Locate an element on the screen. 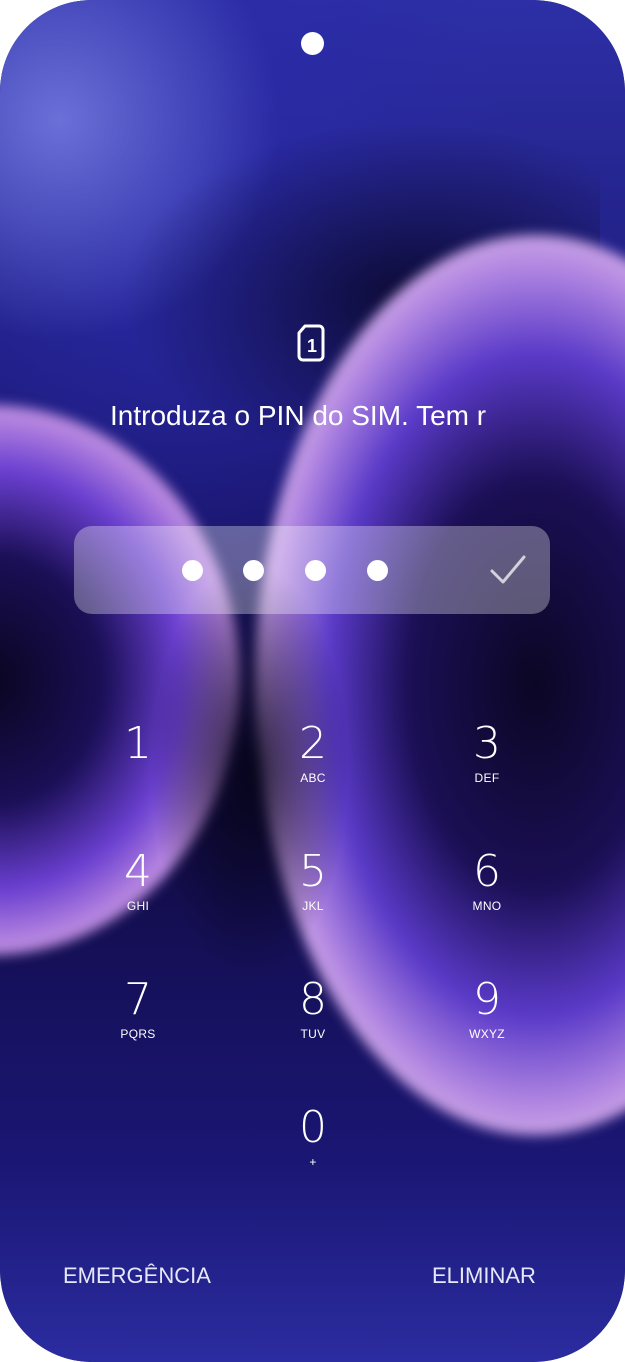  key-7: 7 PQRS is located at coordinates (138, 1018).